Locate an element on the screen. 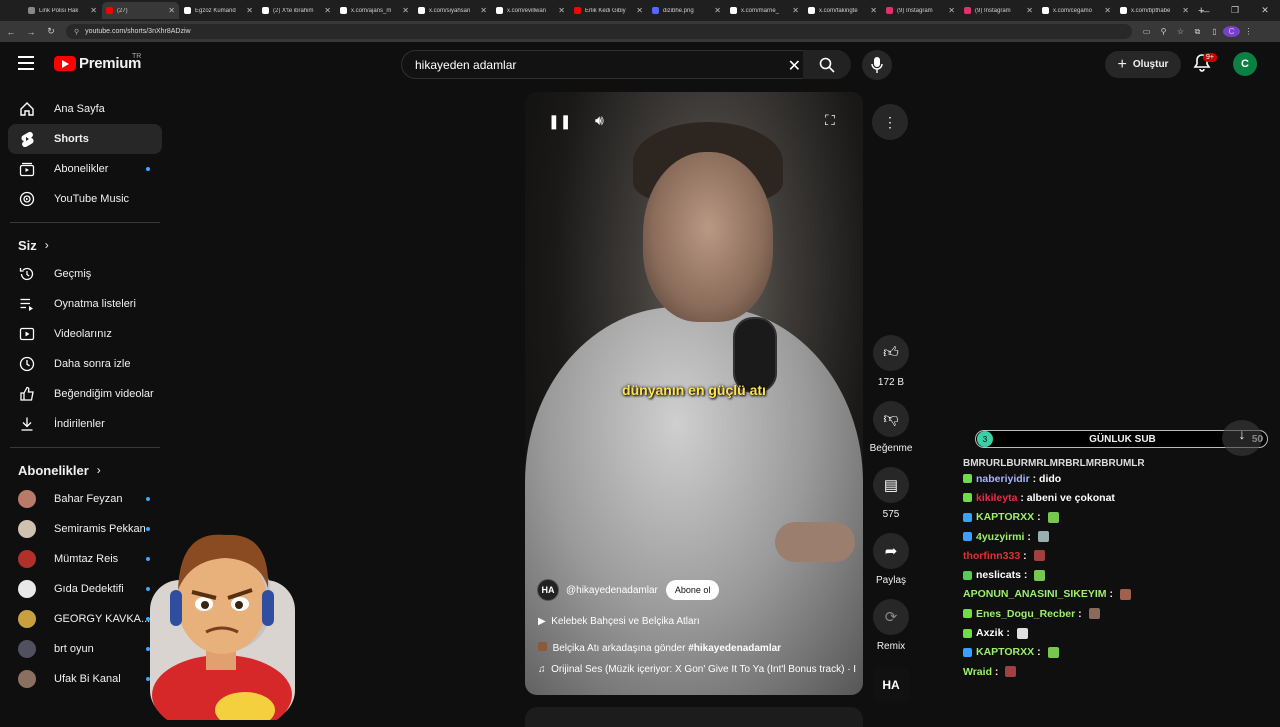  chat-message: KAPTORXX : is located at coordinates (1113, 517).